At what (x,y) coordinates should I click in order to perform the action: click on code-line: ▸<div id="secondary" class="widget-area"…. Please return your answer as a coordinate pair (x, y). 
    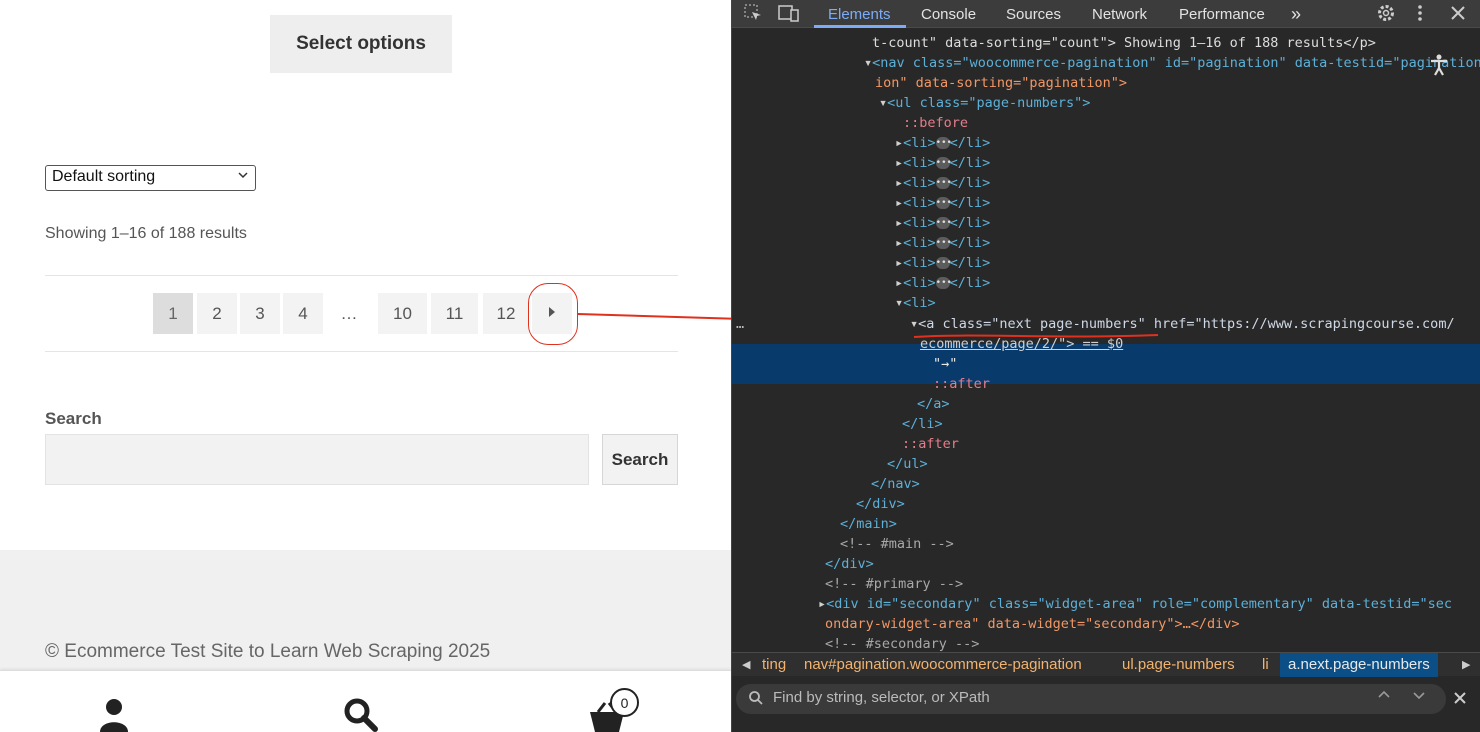
    Looking at the image, I should click on (1149, 604).